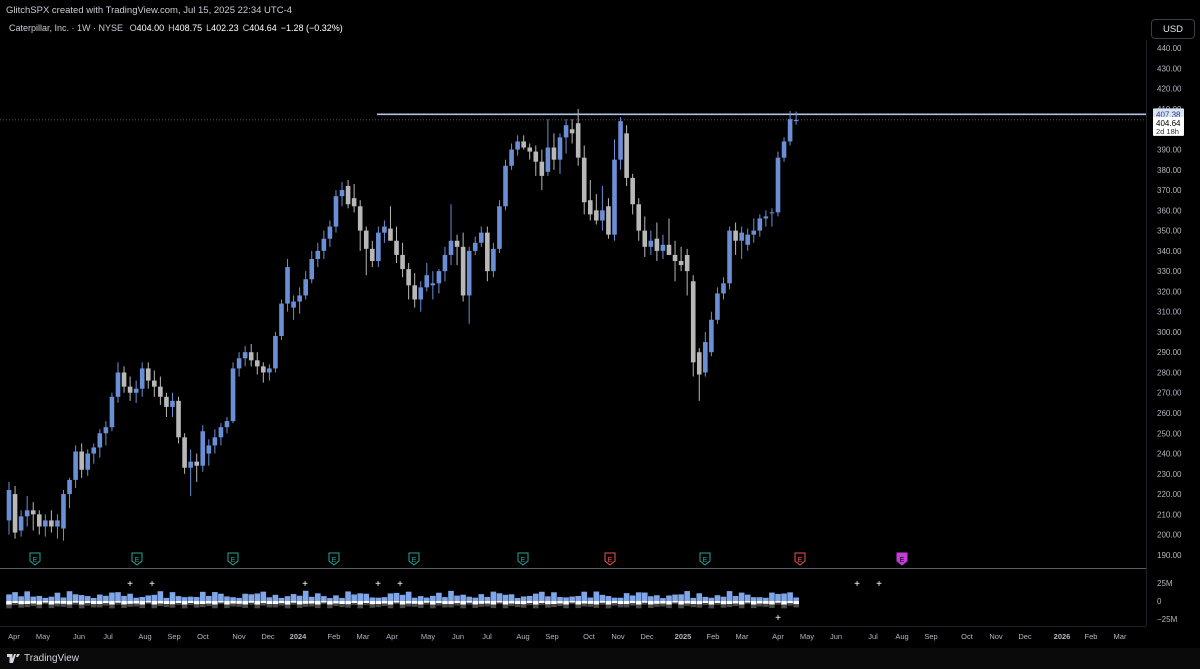  I want to click on price-axis-label: 300.00, so click(1169, 332).